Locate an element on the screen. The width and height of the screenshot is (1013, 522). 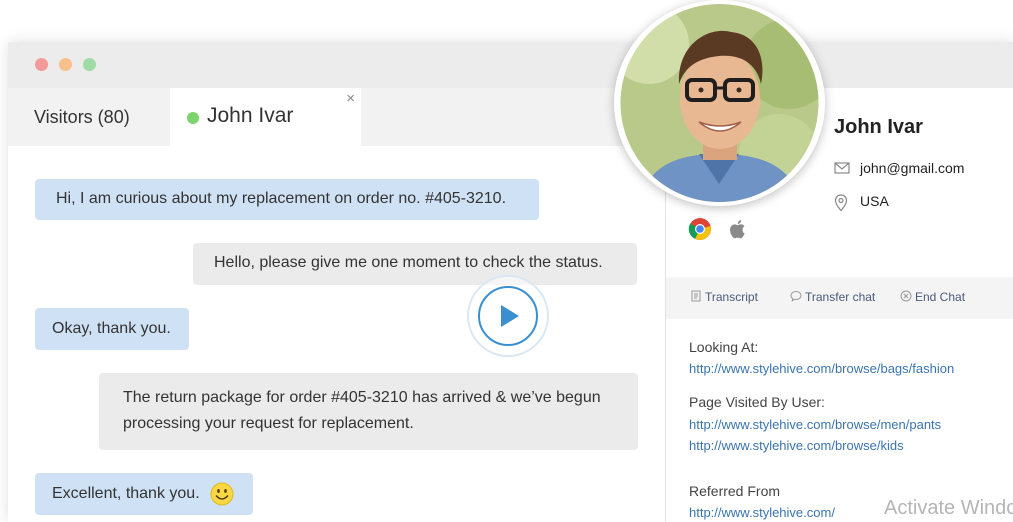
close-tab-icon: × is located at coordinates (350, 98).